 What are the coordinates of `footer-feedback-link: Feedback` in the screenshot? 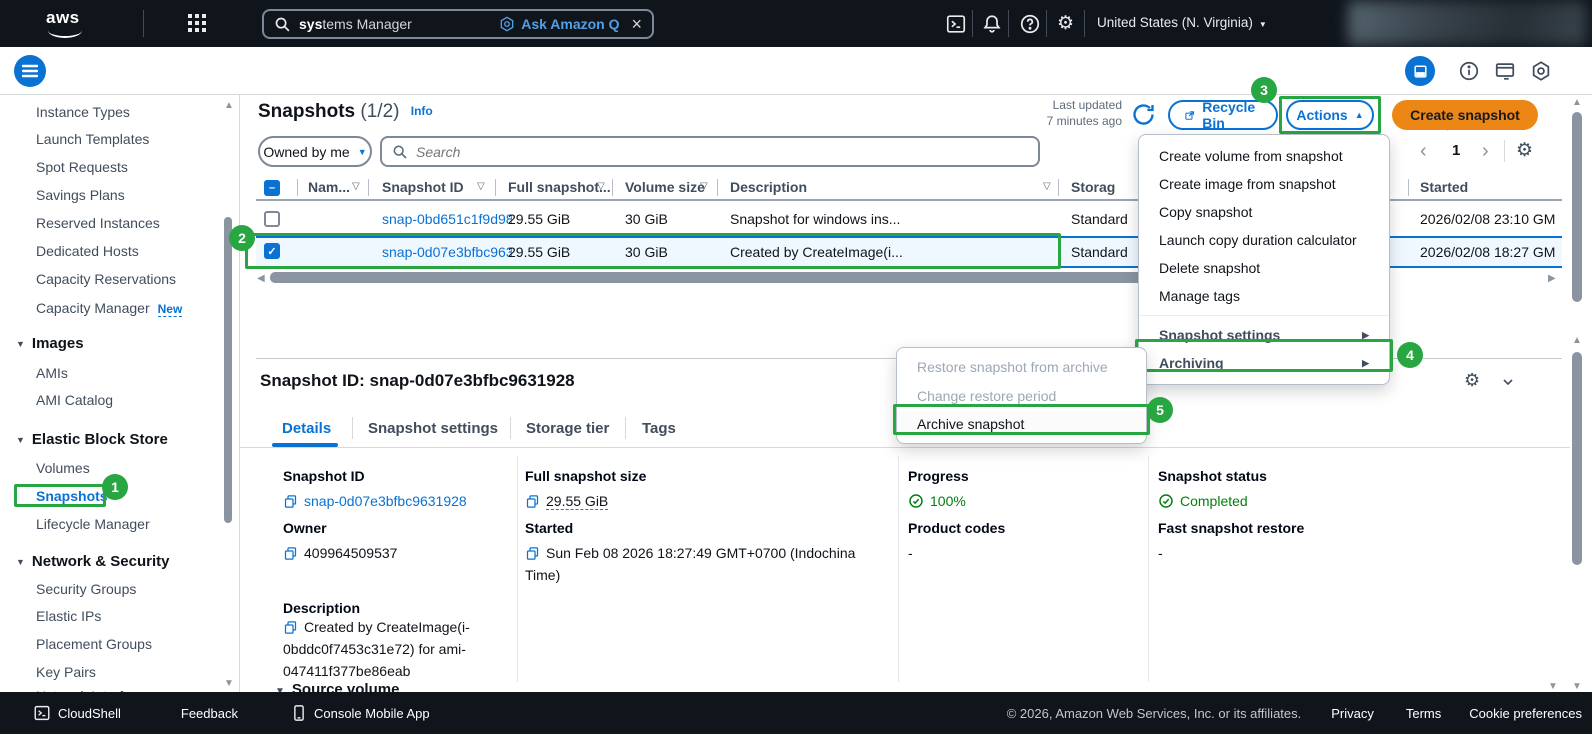 It's located at (209, 713).